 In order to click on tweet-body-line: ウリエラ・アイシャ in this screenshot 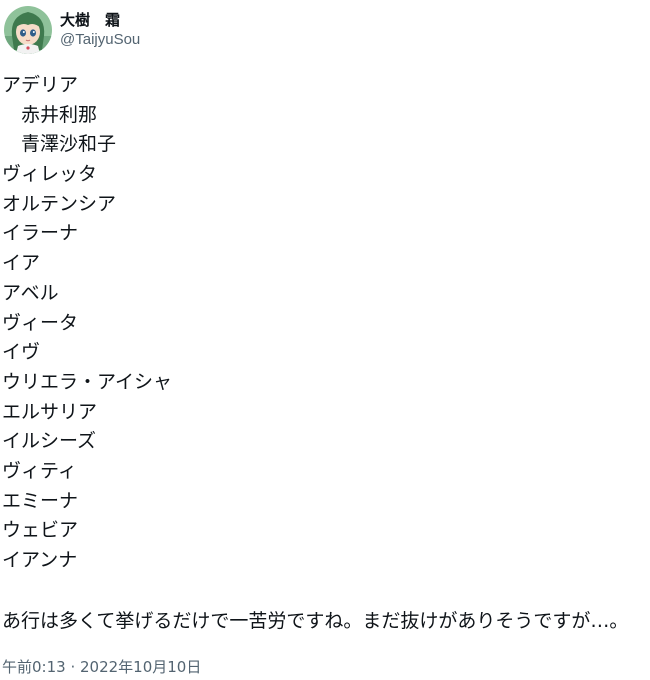, I will do `click(87, 381)`.